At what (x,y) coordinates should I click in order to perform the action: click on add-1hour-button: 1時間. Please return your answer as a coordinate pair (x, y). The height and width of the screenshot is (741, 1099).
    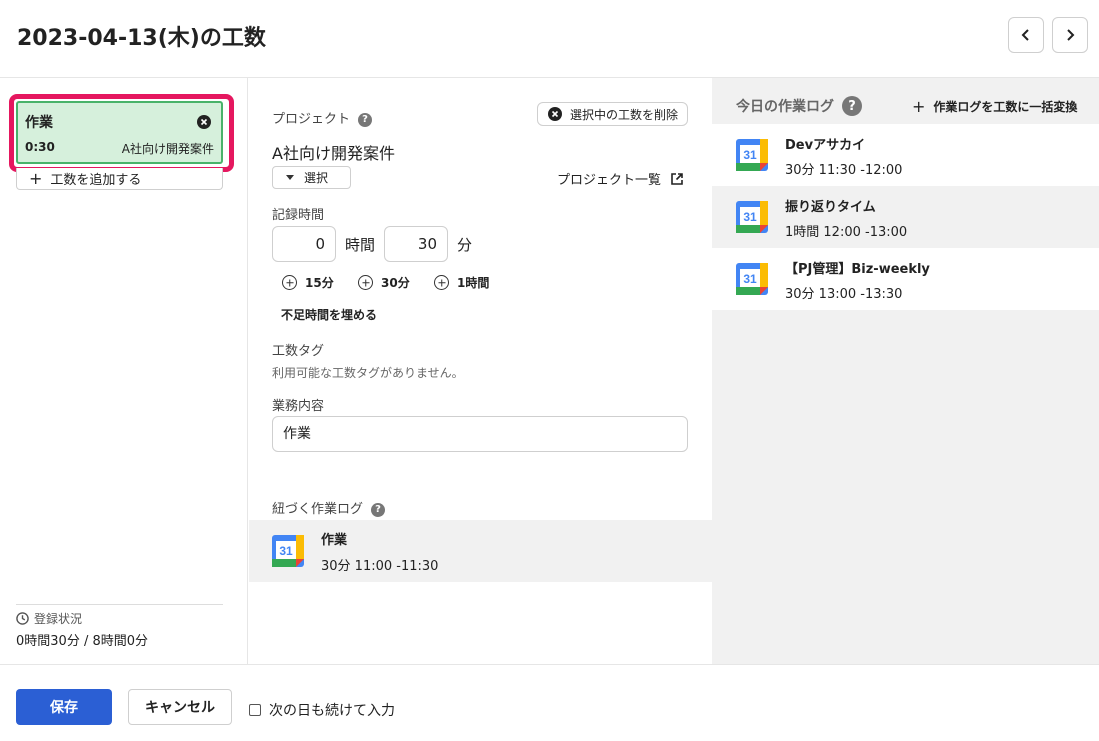
    Looking at the image, I should click on (461, 282).